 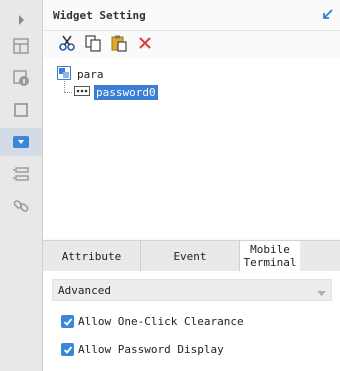 What do you see at coordinates (92, 256) in the screenshot?
I see `tab-attribute: Attribute` at bounding box center [92, 256].